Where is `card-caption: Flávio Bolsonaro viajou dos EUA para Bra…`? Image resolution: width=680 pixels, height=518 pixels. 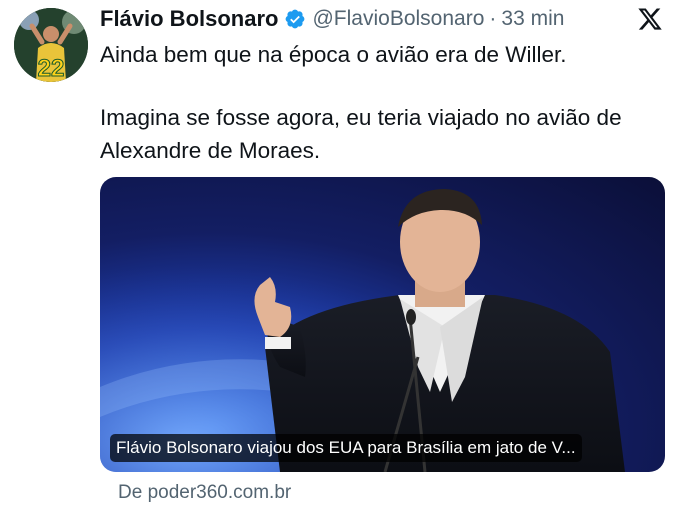 card-caption: Flávio Bolsonaro viajou dos EUA para Bra… is located at coordinates (346, 448).